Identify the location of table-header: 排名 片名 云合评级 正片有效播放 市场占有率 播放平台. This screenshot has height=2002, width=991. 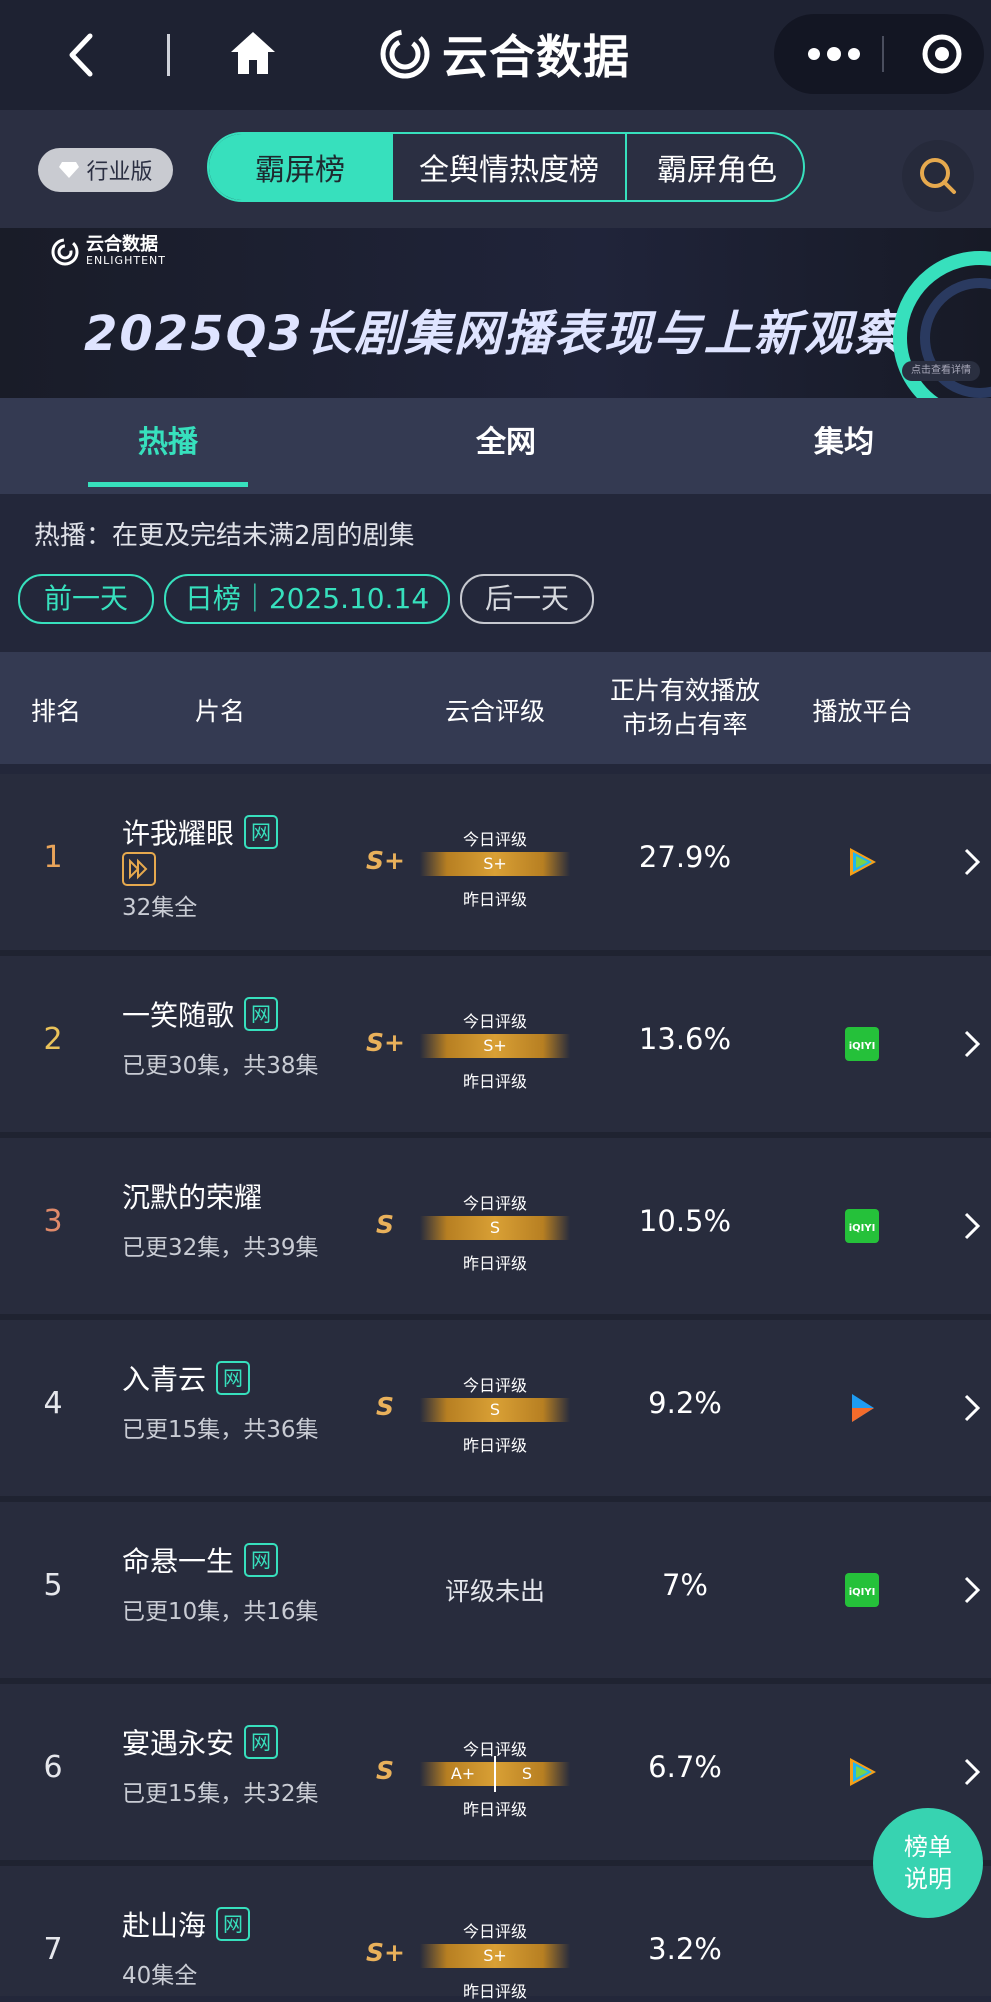
(495, 708).